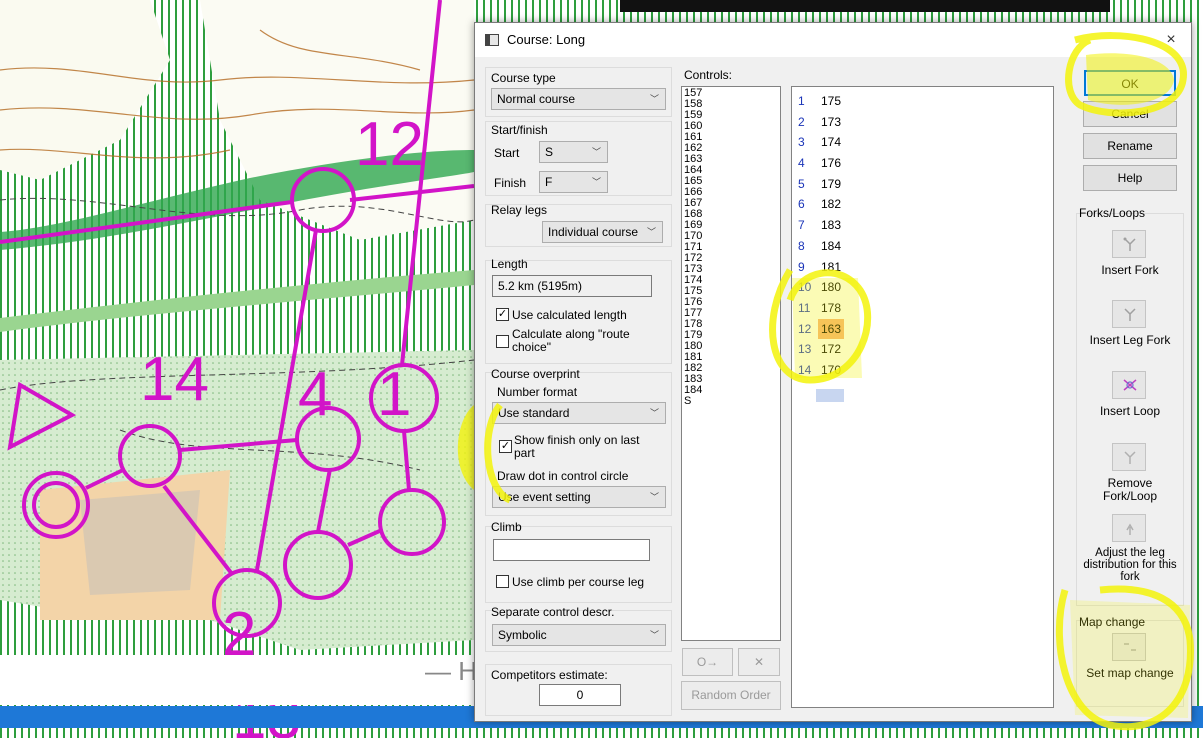 Image resolution: width=1203 pixels, height=738 pixels. What do you see at coordinates (578, 99) in the screenshot?
I see `course-type-select: Normal course ﹀` at bounding box center [578, 99].